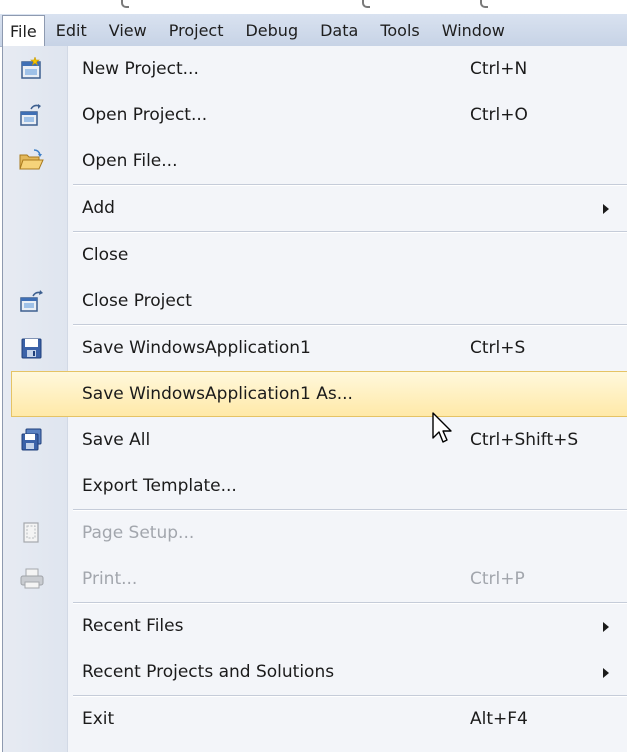  Describe the element at coordinates (313, 7) in the screenshot. I see `top-cutoff-strip` at that location.